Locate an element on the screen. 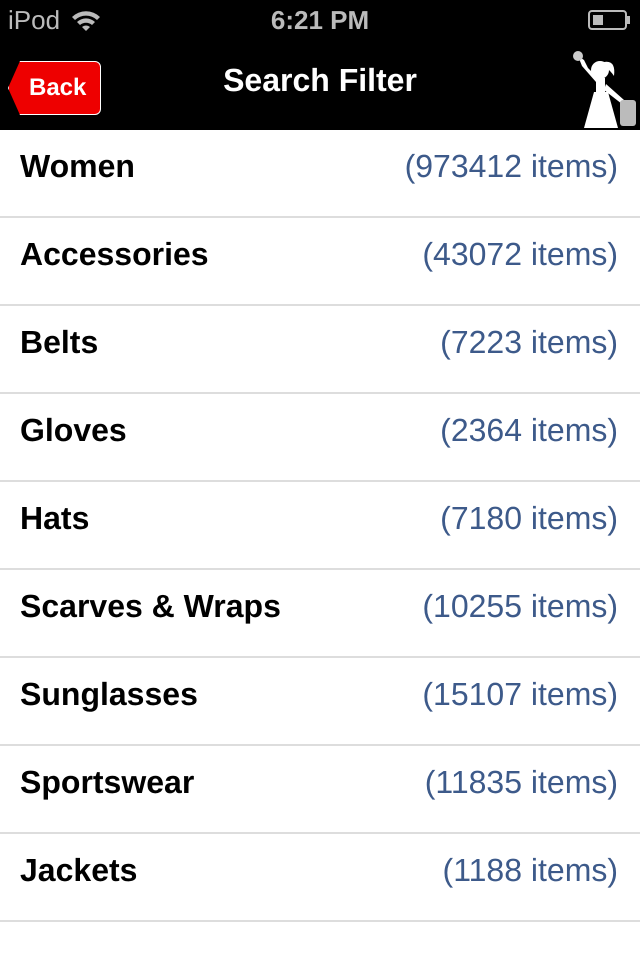 The height and width of the screenshot is (960, 640). category-row: Sportswear (11835 items) is located at coordinates (320, 790).